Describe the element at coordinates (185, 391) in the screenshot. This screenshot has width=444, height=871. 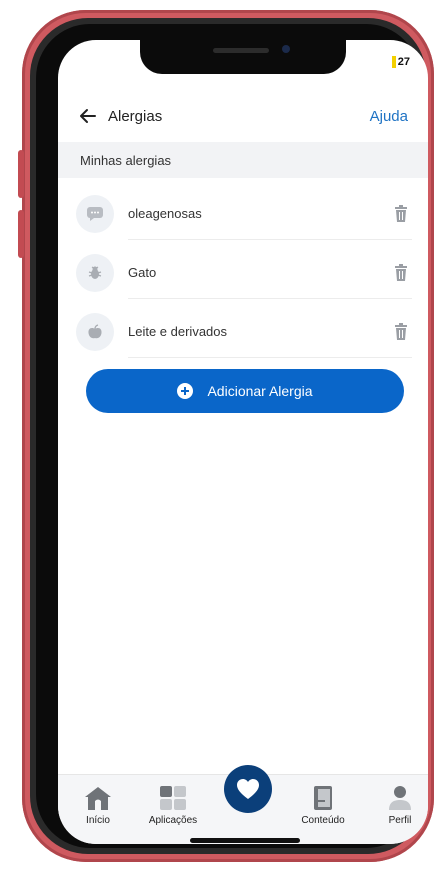
I see `plus-circle-icon` at that location.